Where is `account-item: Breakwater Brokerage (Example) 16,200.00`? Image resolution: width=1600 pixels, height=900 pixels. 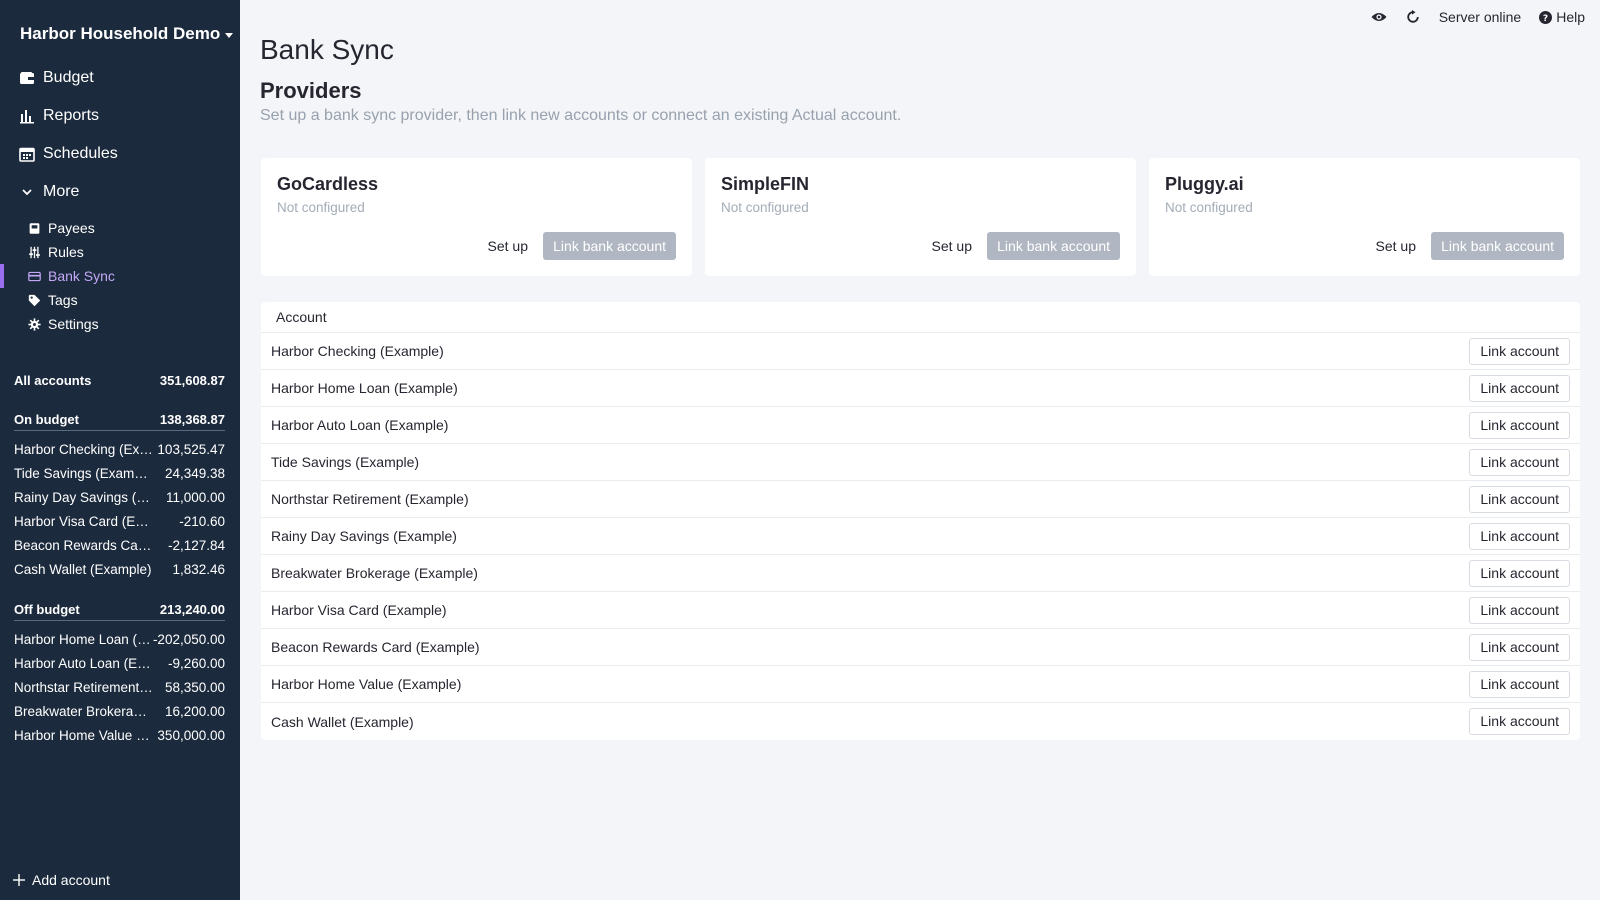 account-item: Breakwater Brokerage (Example) 16,200.00 is located at coordinates (119, 711).